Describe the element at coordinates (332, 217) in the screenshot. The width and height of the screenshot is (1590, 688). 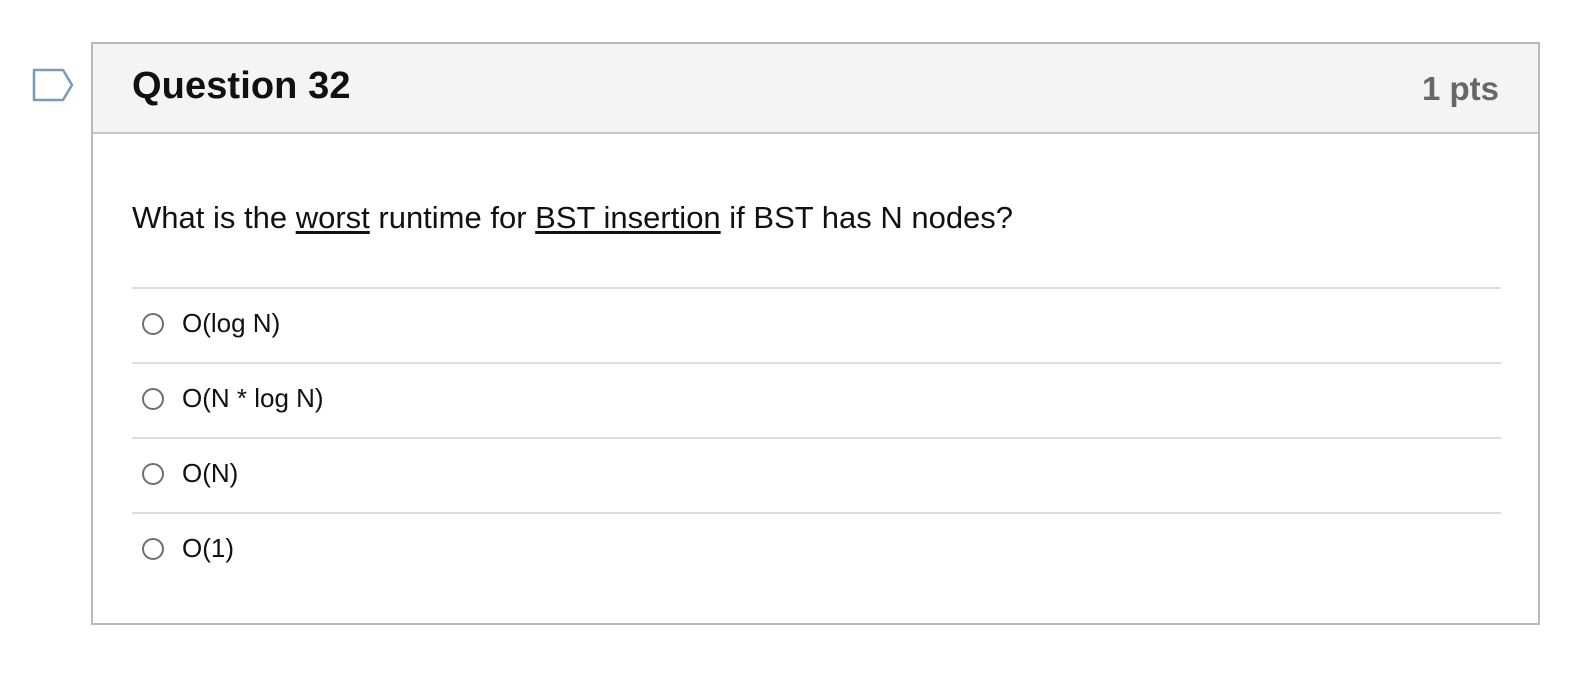
I see `prompt-underlined-1: worst` at that location.